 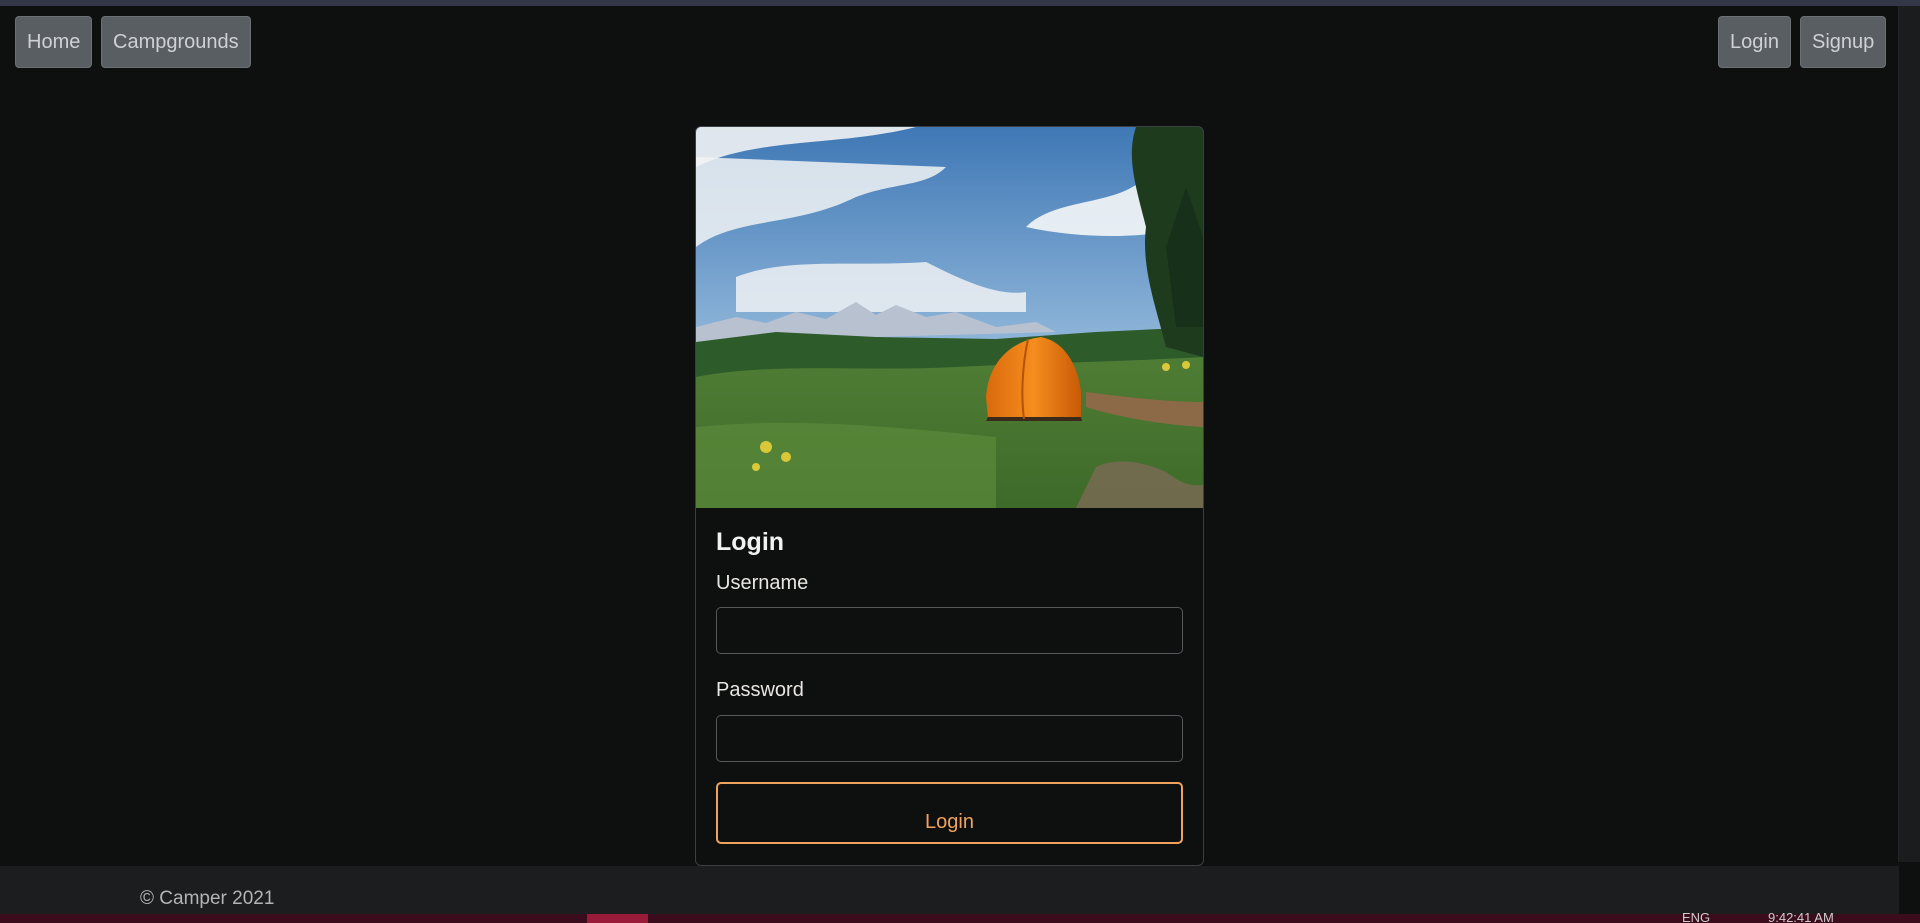 I want to click on nav-signup-button: Signup, so click(x=1843, y=42).